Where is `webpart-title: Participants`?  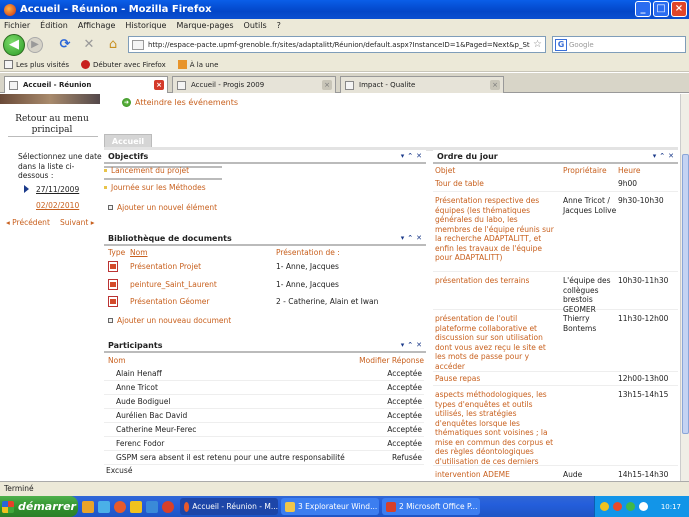
webpart-title: Participants is located at coordinates (135, 345).